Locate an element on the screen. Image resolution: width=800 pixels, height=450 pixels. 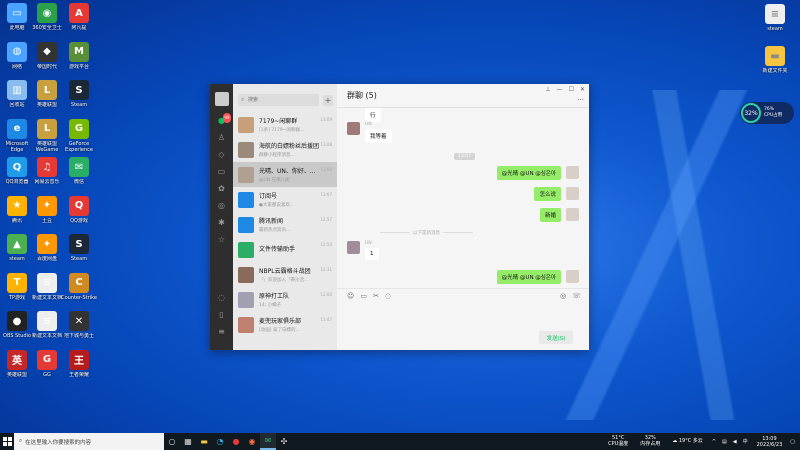
channels-icon: ◎ is located at coordinates (222, 206).